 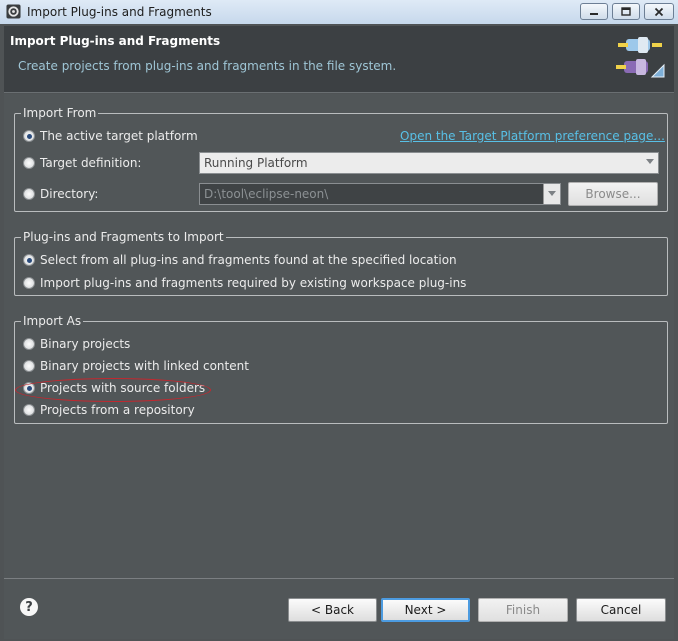 What do you see at coordinates (621, 610) in the screenshot?
I see `cancel-button: Cancel` at bounding box center [621, 610].